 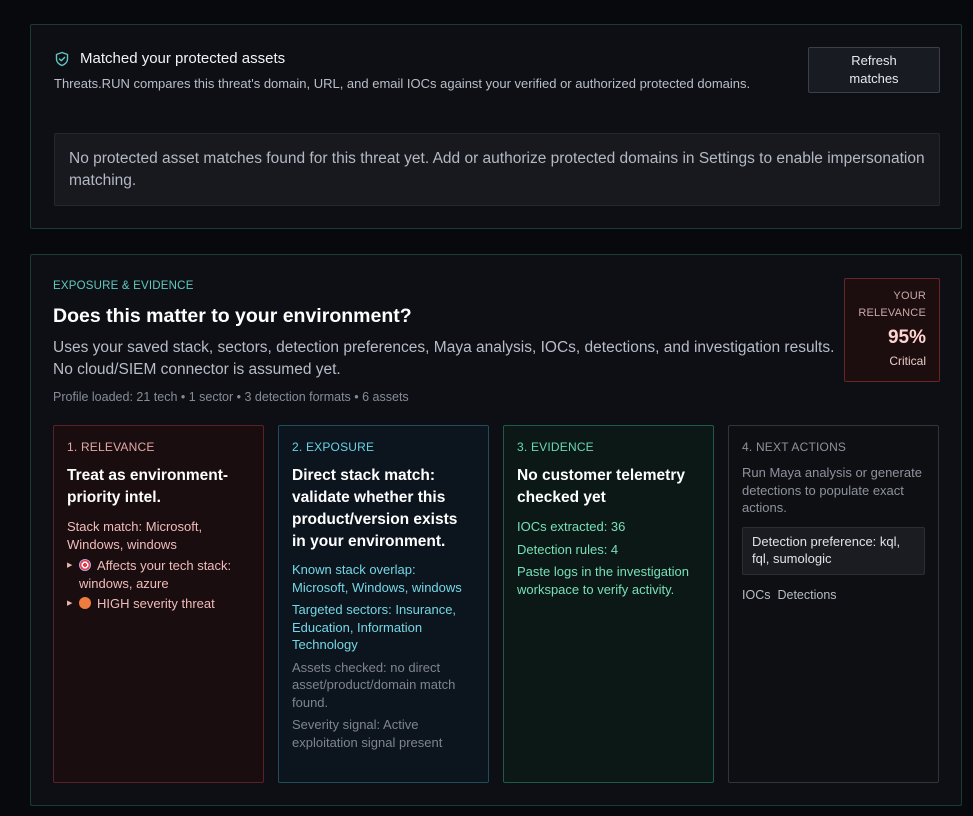 I want to click on orange-circle-icon, so click(x=85, y=603).